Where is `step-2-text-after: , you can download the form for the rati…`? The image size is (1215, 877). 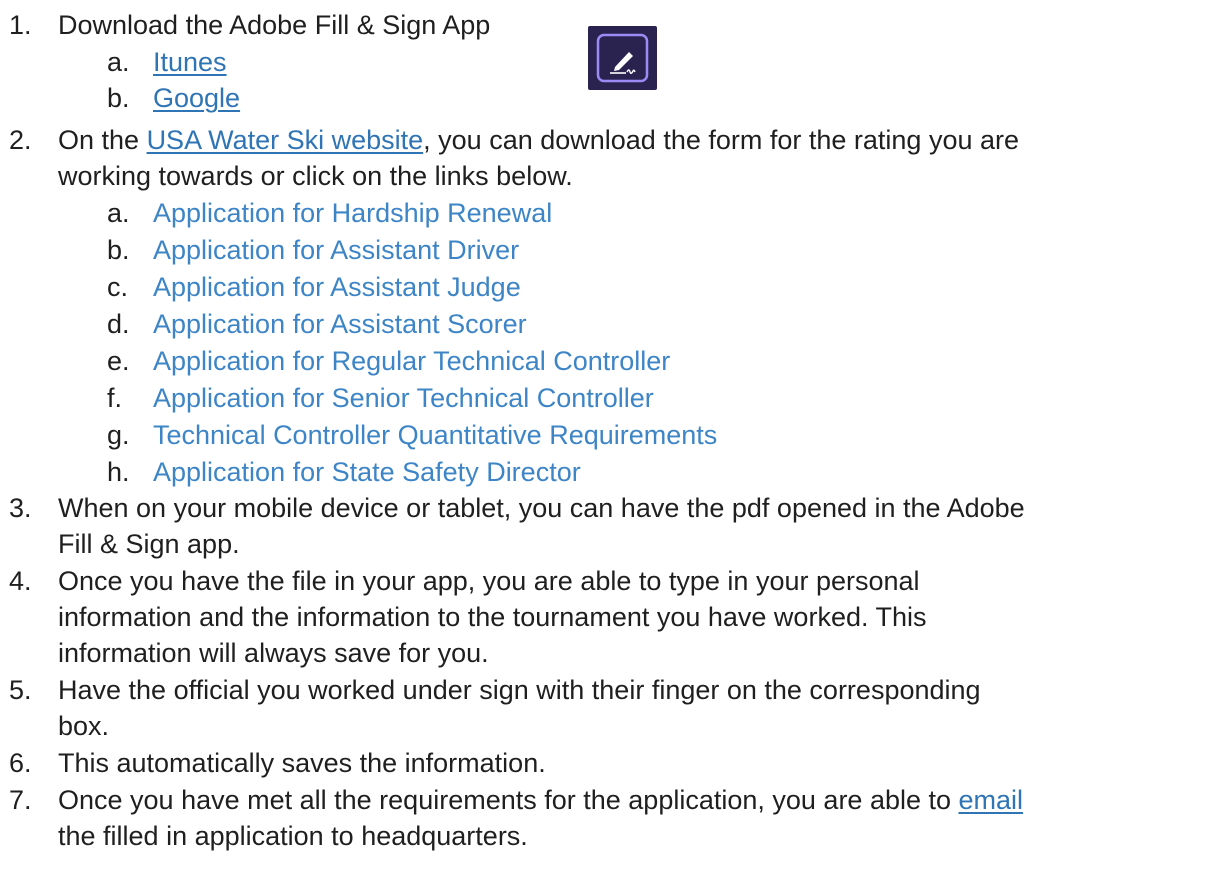 step-2-text-after: , you can download the form for the rati… is located at coordinates (721, 140).